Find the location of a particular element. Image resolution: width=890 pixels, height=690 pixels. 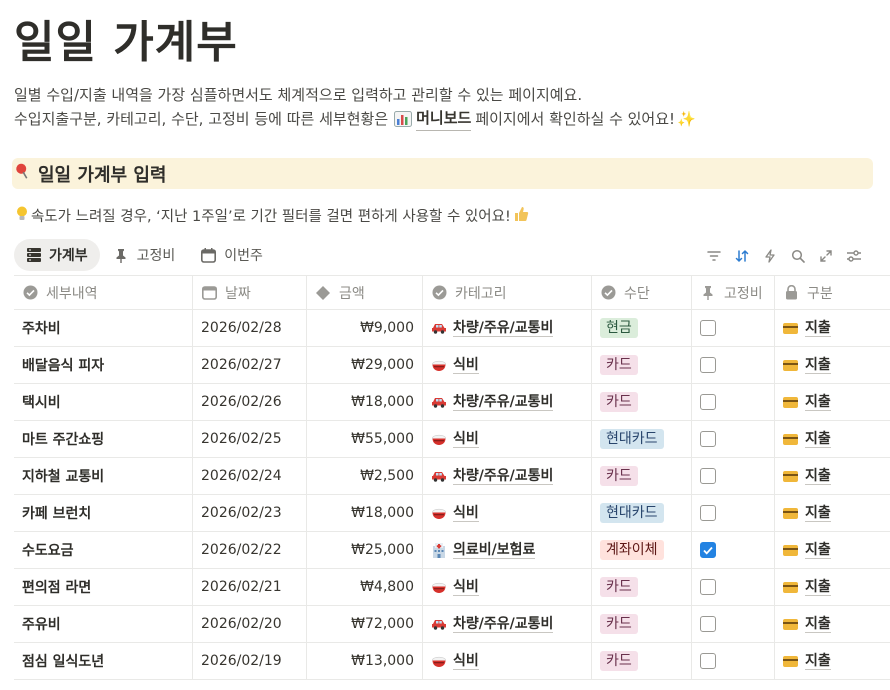

cell-amount: ₩4,800 is located at coordinates (365, 587).